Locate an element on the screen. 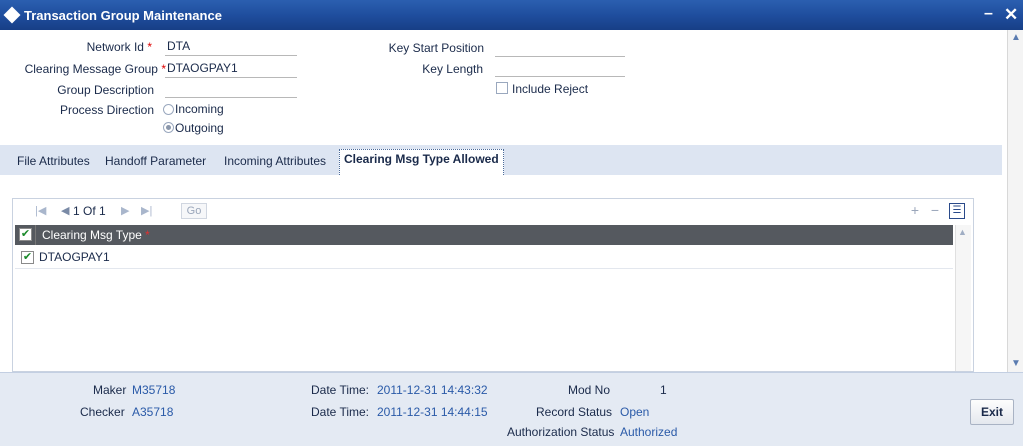  record-status-value: Open is located at coordinates (635, 412).